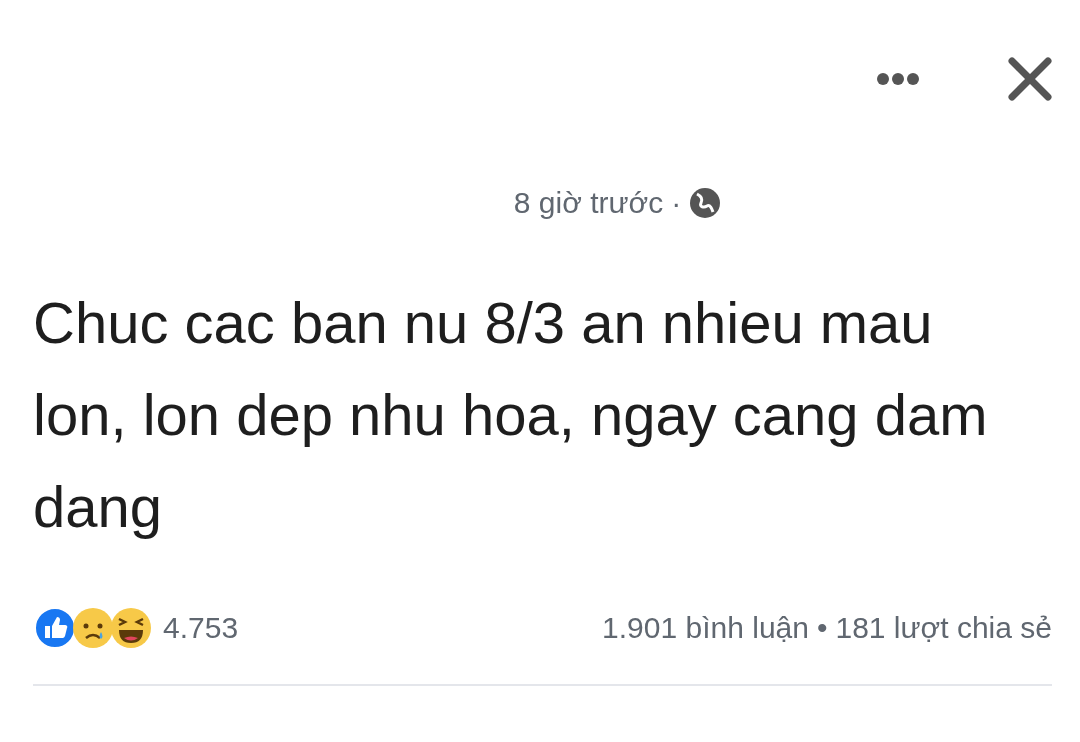 This screenshot has width=1080, height=742. Describe the element at coordinates (588, 202) in the screenshot. I see `post-time: 8 giờ trước` at that location.